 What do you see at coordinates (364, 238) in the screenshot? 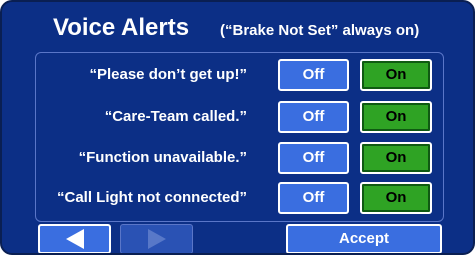
I see `accept-button: Accept` at bounding box center [364, 238].